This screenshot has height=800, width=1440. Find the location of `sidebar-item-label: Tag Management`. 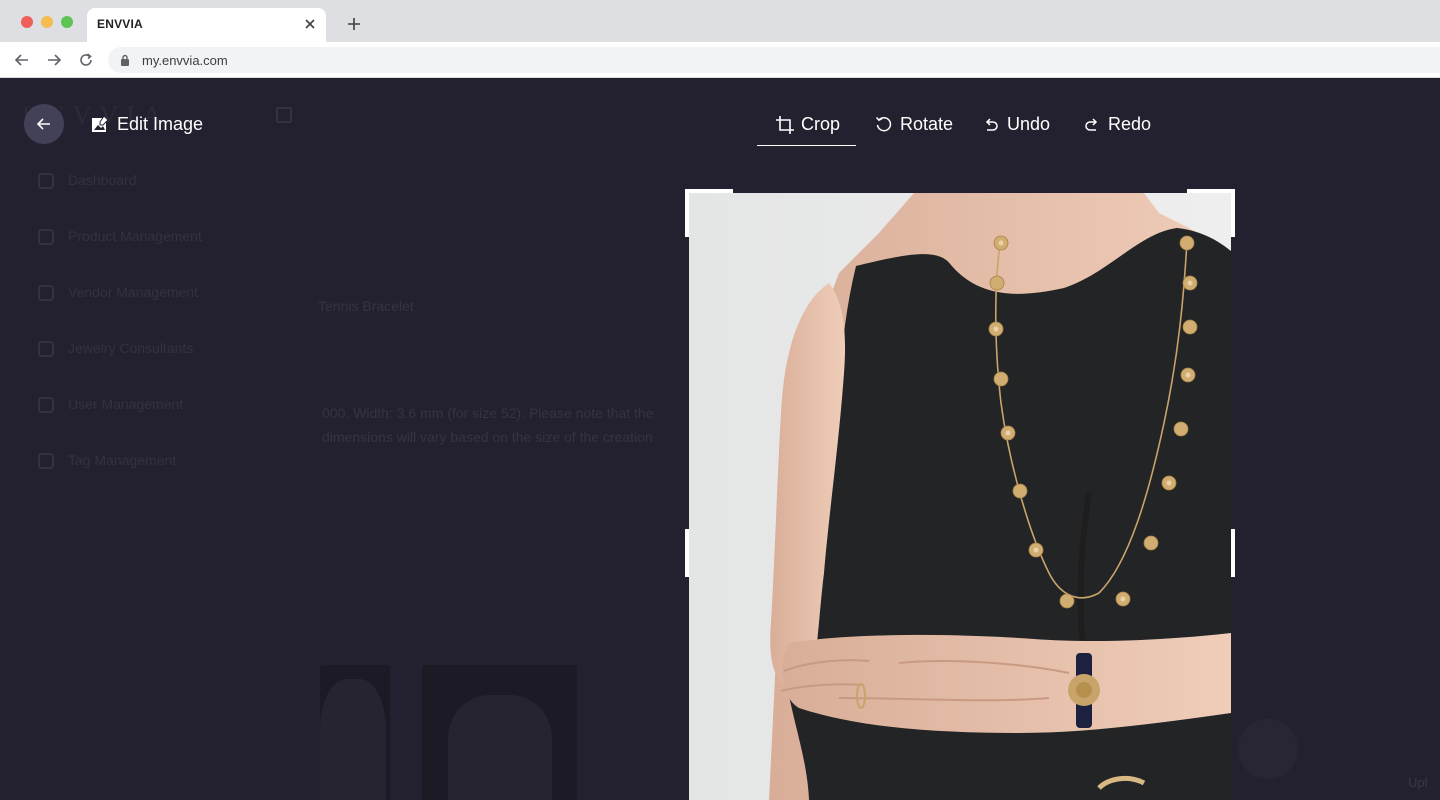

sidebar-item-label: Tag Management is located at coordinates (122, 460).